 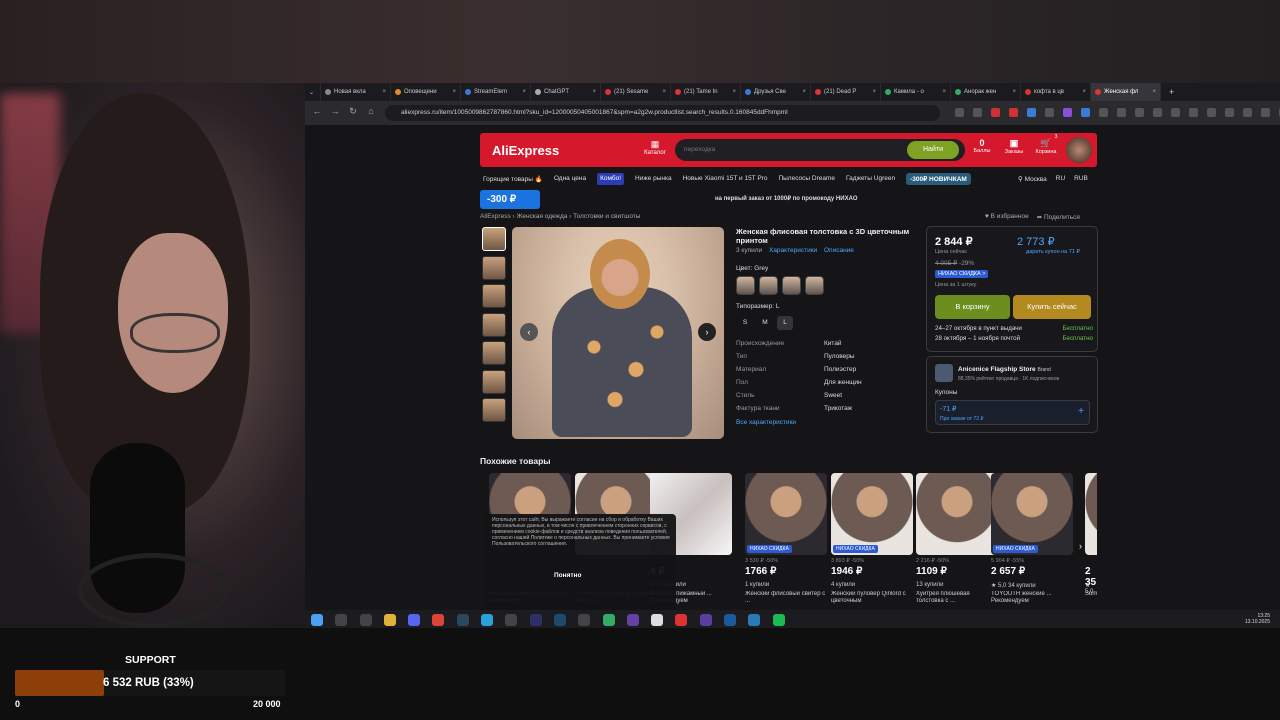 What do you see at coordinates (1060, 179) in the screenshot?
I see `language-link: RU` at bounding box center [1060, 179].